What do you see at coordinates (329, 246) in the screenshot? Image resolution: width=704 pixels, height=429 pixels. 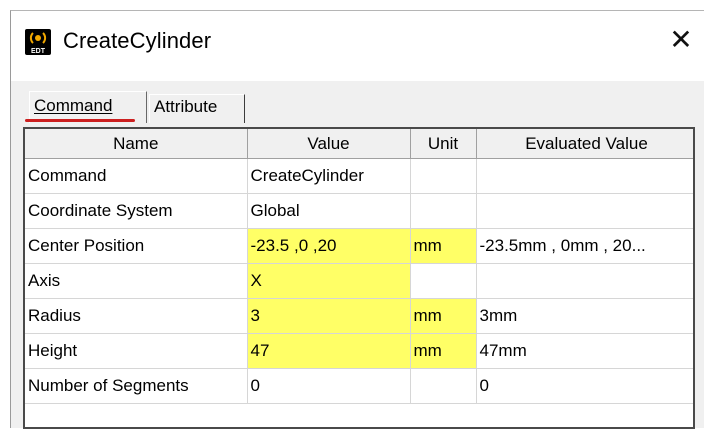 I see `property-value: -23.5 ,0 ,20` at bounding box center [329, 246].